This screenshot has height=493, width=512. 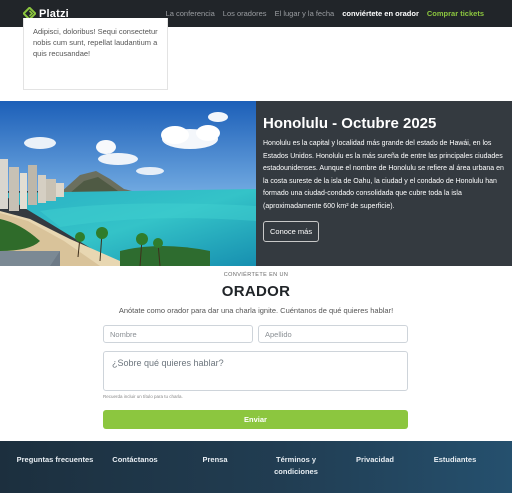 I want to click on footer-link-contact: Contáctanos, so click(x=135, y=460).